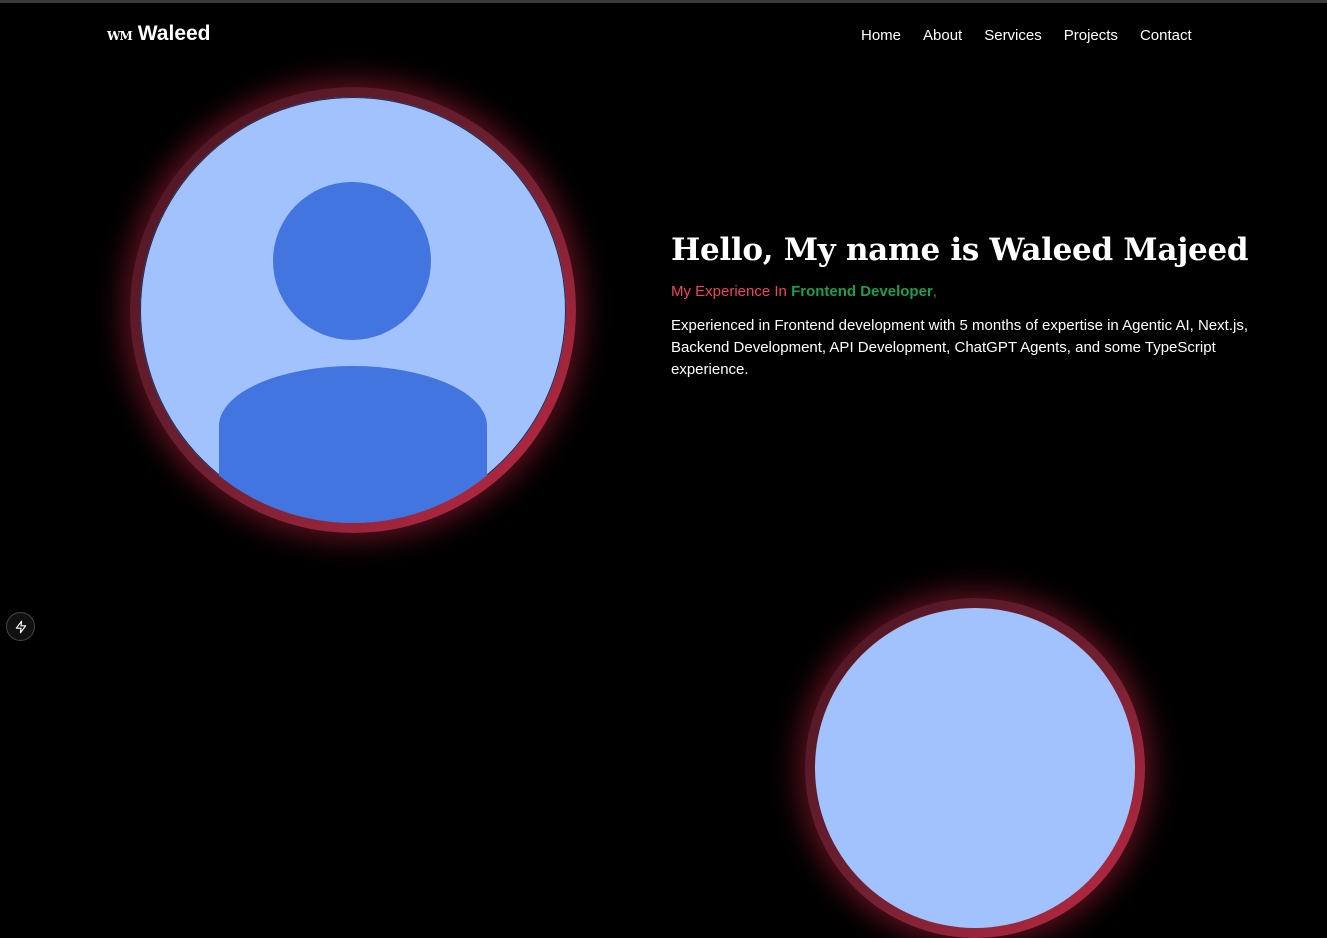 Image resolution: width=1327 pixels, height=938 pixels. I want to click on nav-contact: Contact, so click(1166, 35).